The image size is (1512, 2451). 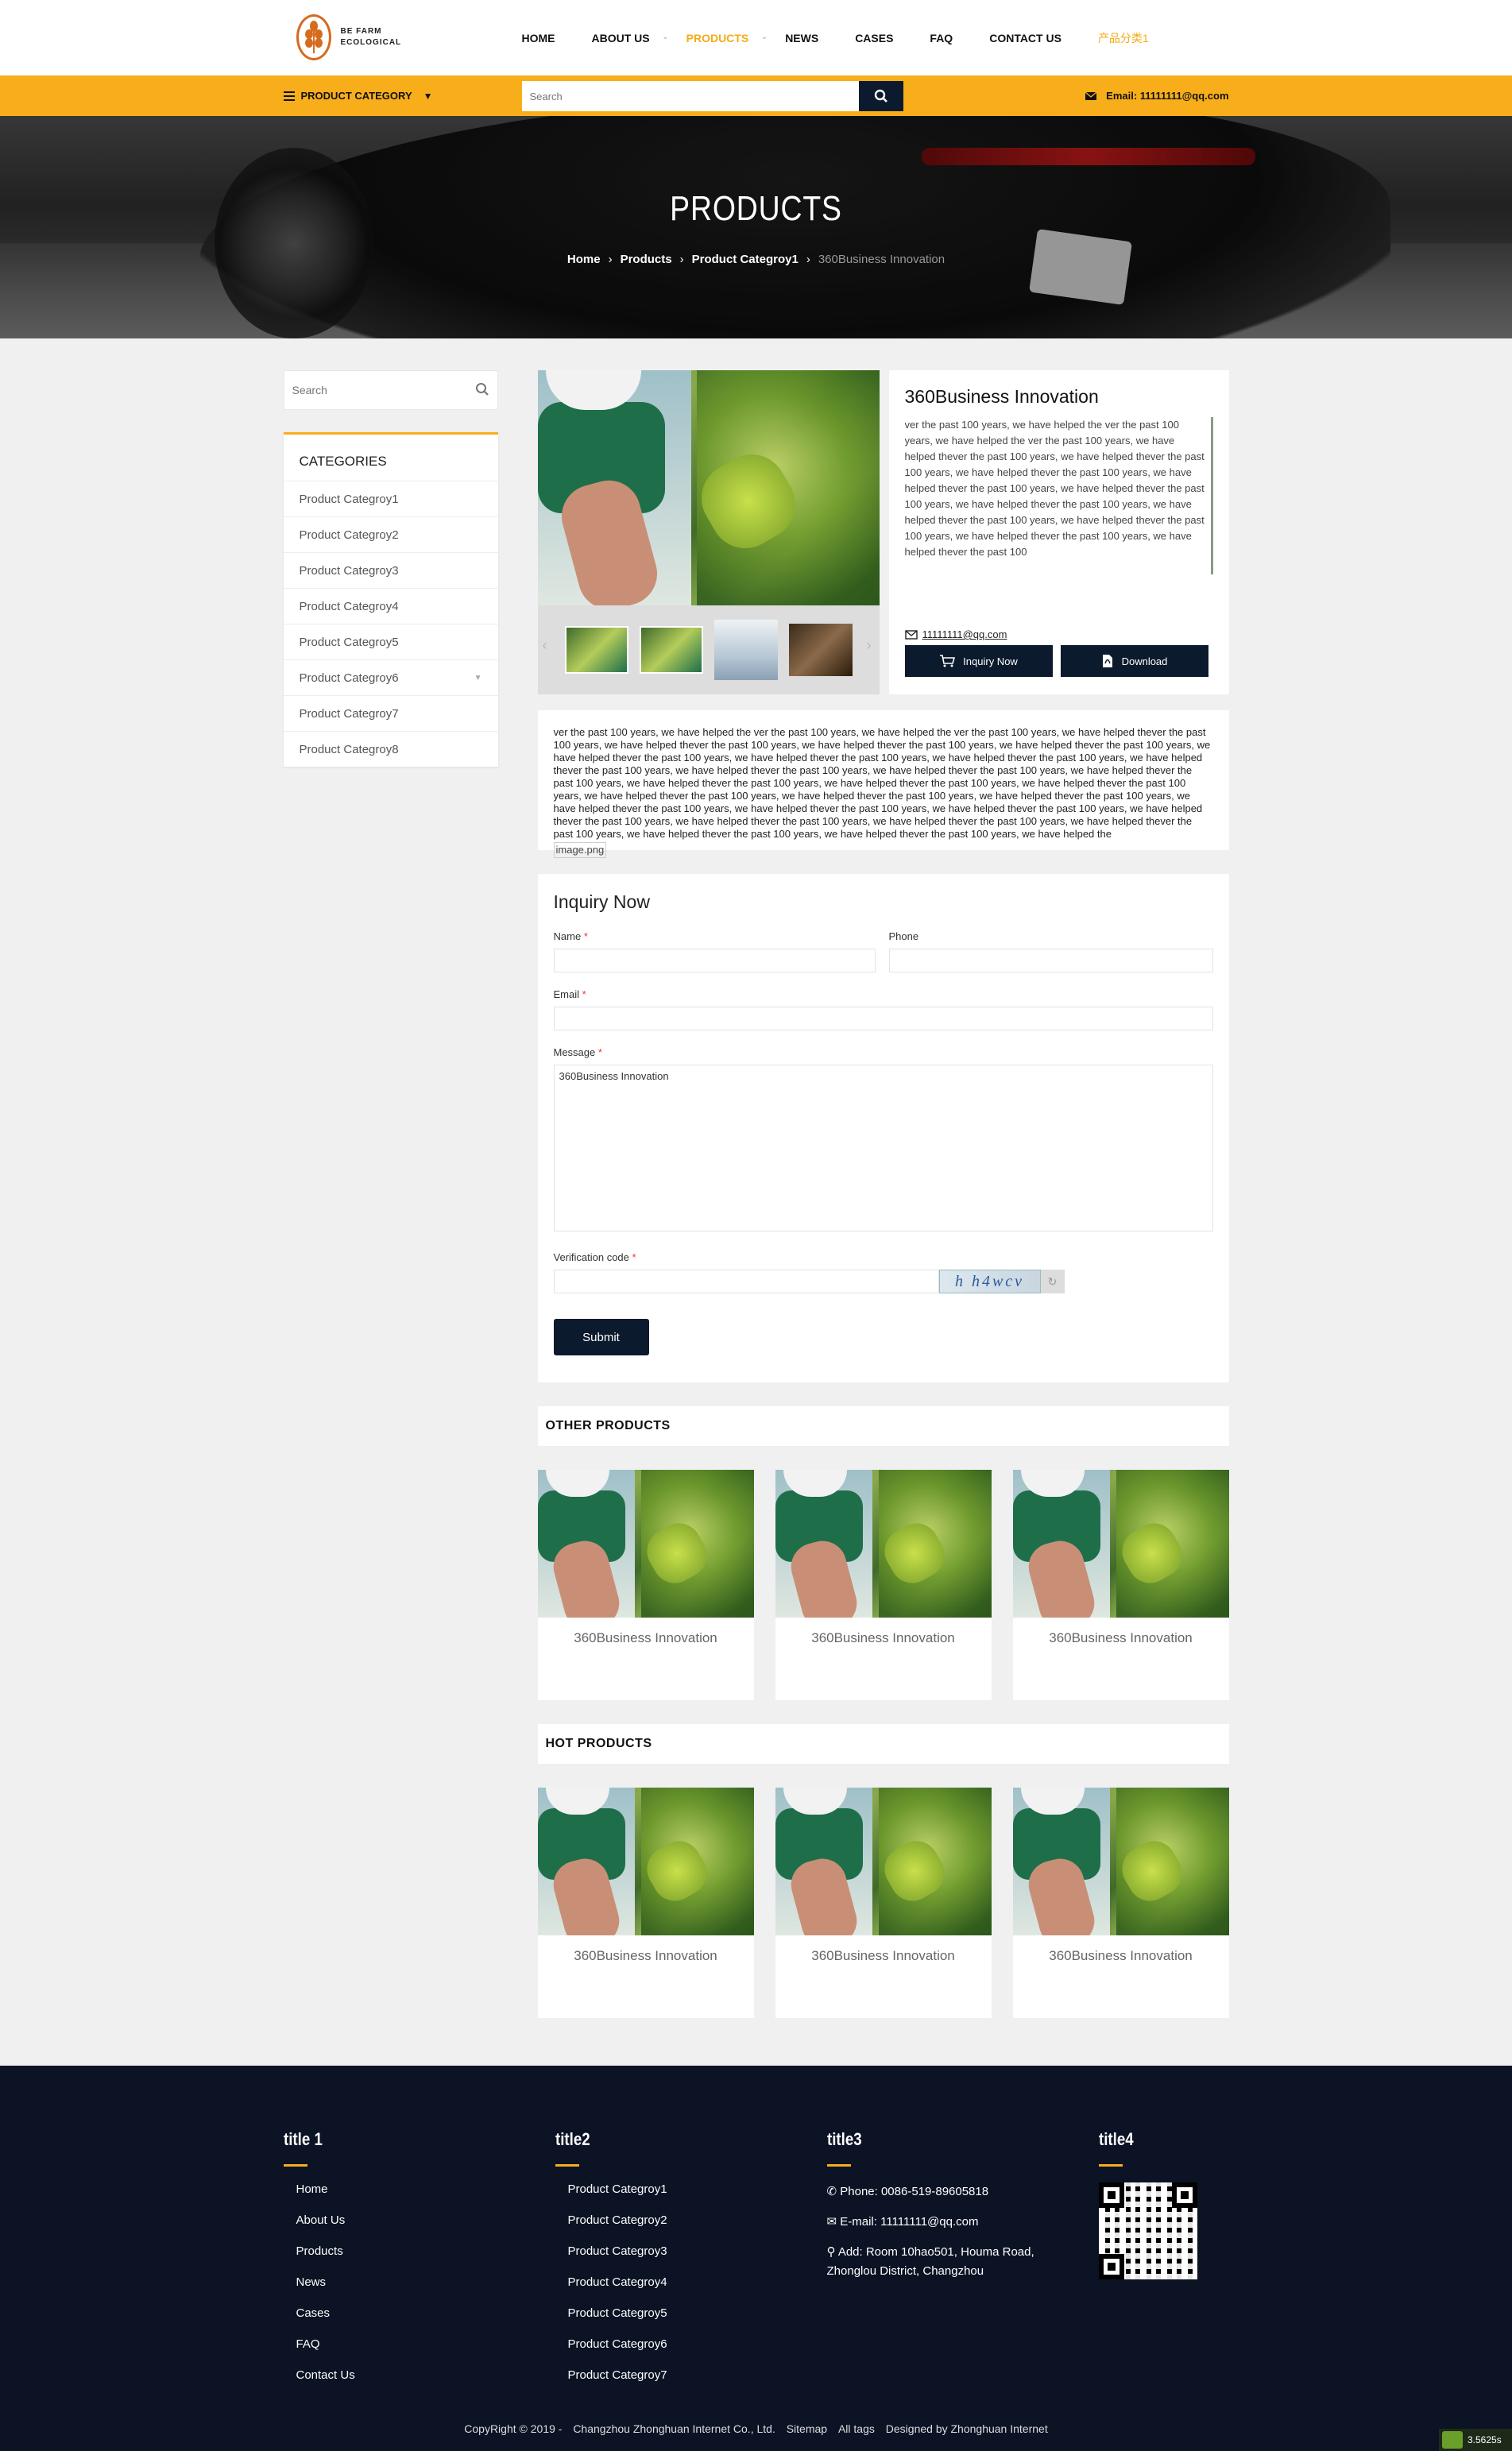 I want to click on email-field, so click(x=883, y=1018).